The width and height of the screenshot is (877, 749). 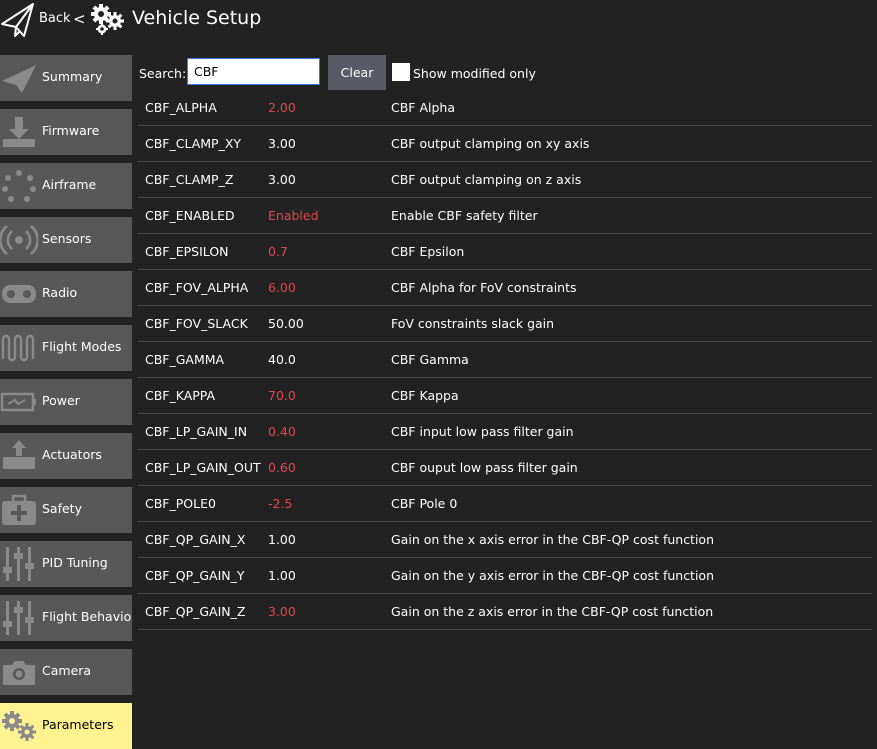 What do you see at coordinates (203, 467) in the screenshot?
I see `param-name: CBF_LP_GAIN_OUT` at bounding box center [203, 467].